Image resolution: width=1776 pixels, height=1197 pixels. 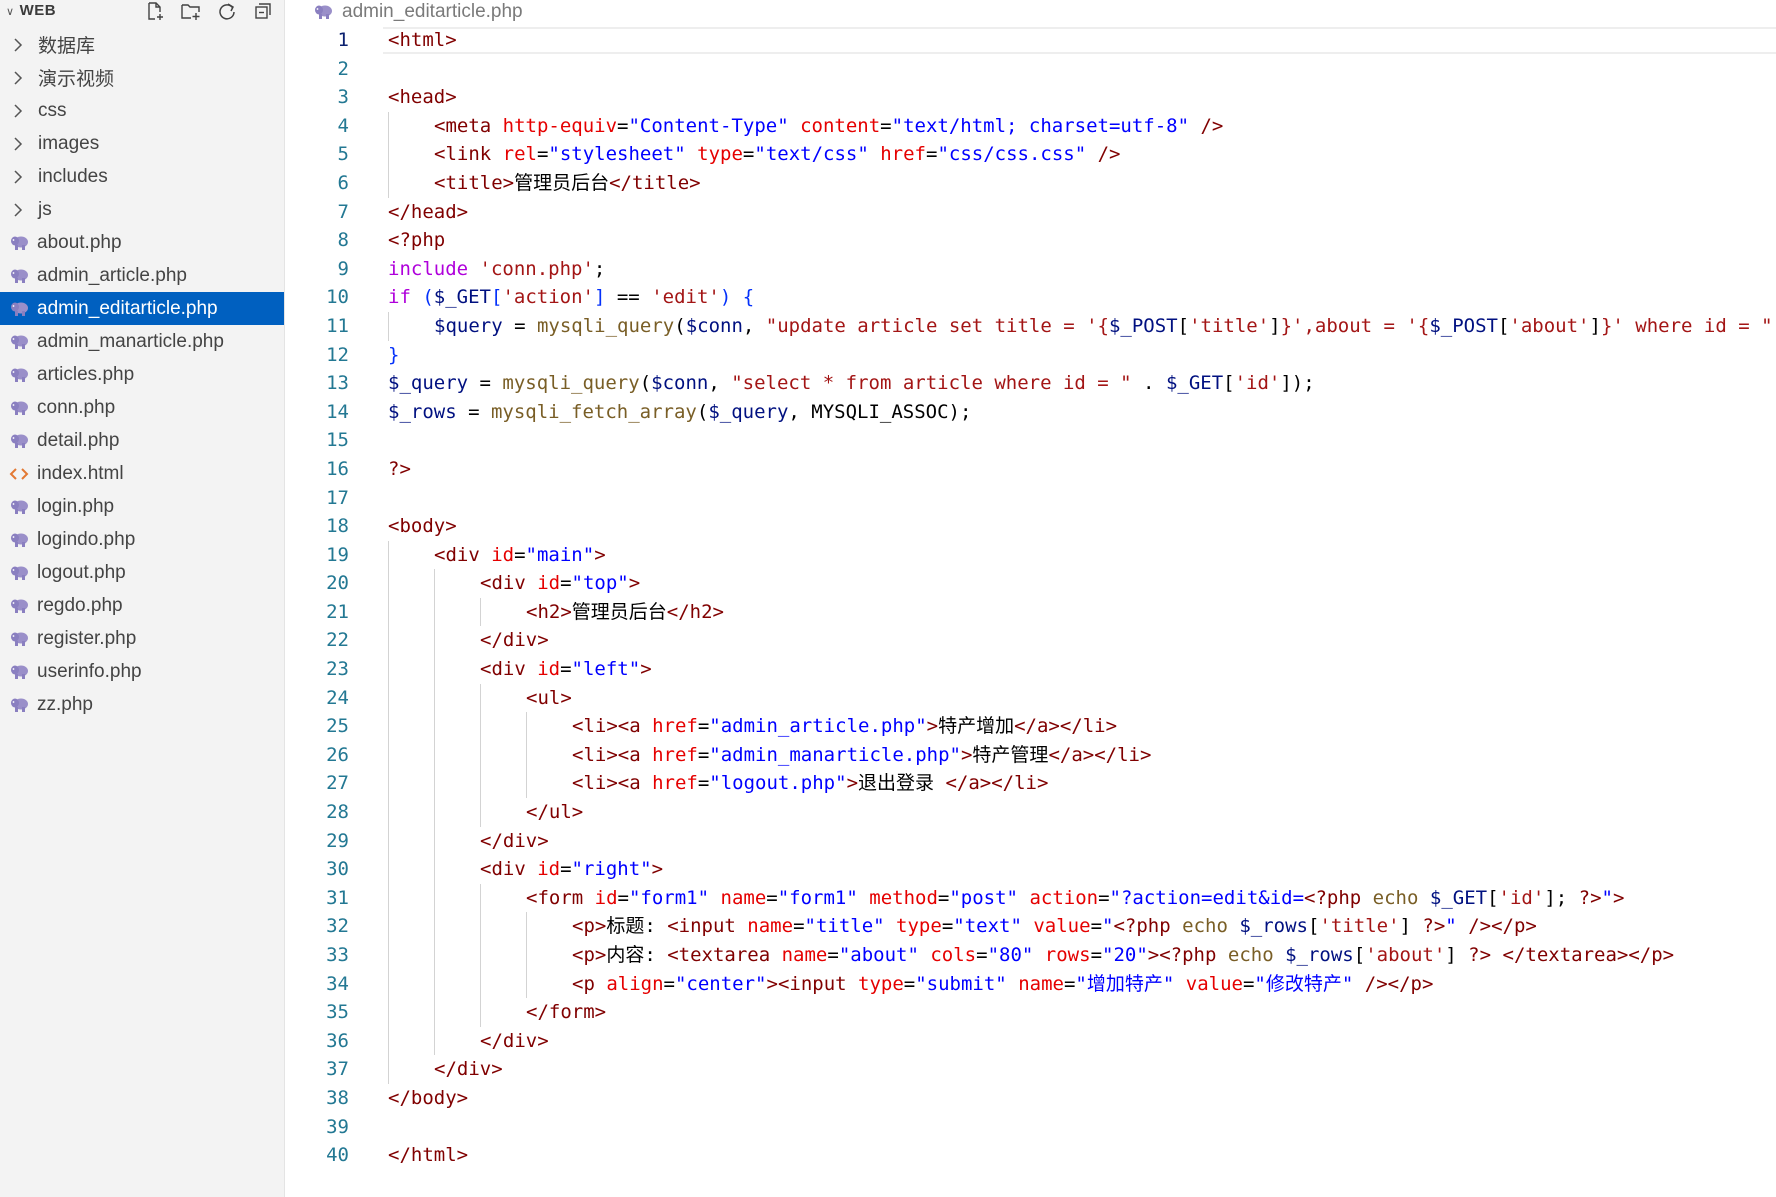 What do you see at coordinates (142, 407) in the screenshot?
I see `file-conn-php: conn.php` at bounding box center [142, 407].